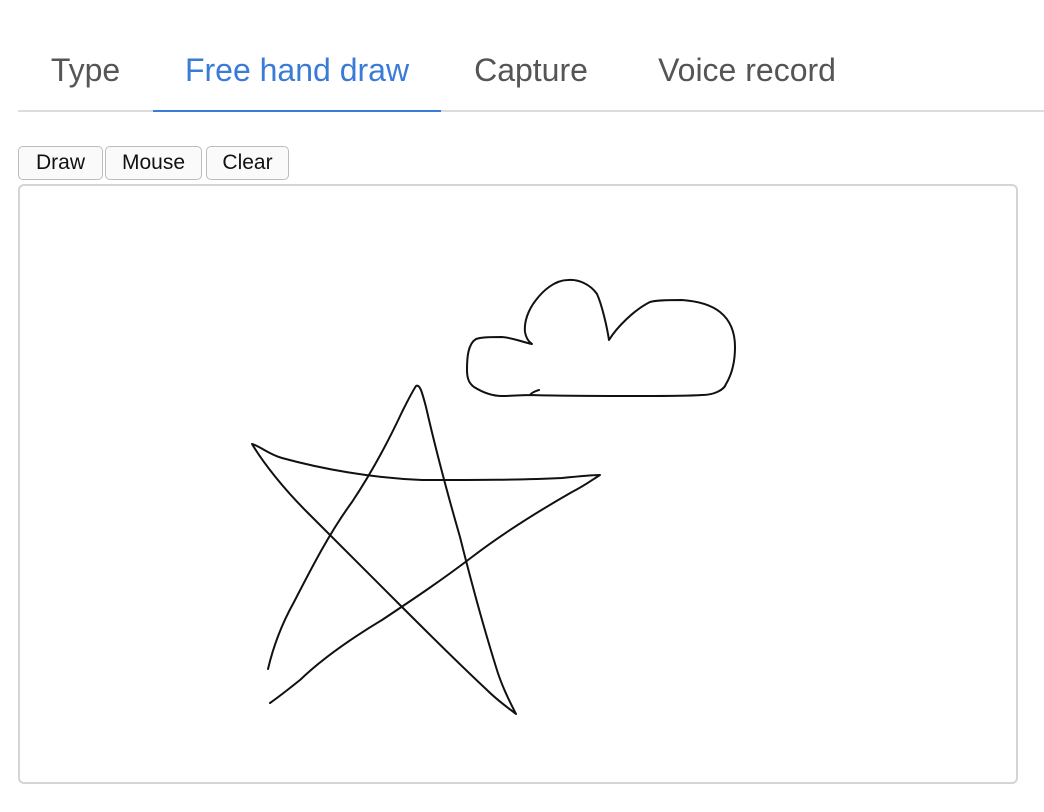 The height and width of the screenshot is (812, 1044). What do you see at coordinates (601, 337) in the screenshot?
I see `cloud-stroke` at bounding box center [601, 337].